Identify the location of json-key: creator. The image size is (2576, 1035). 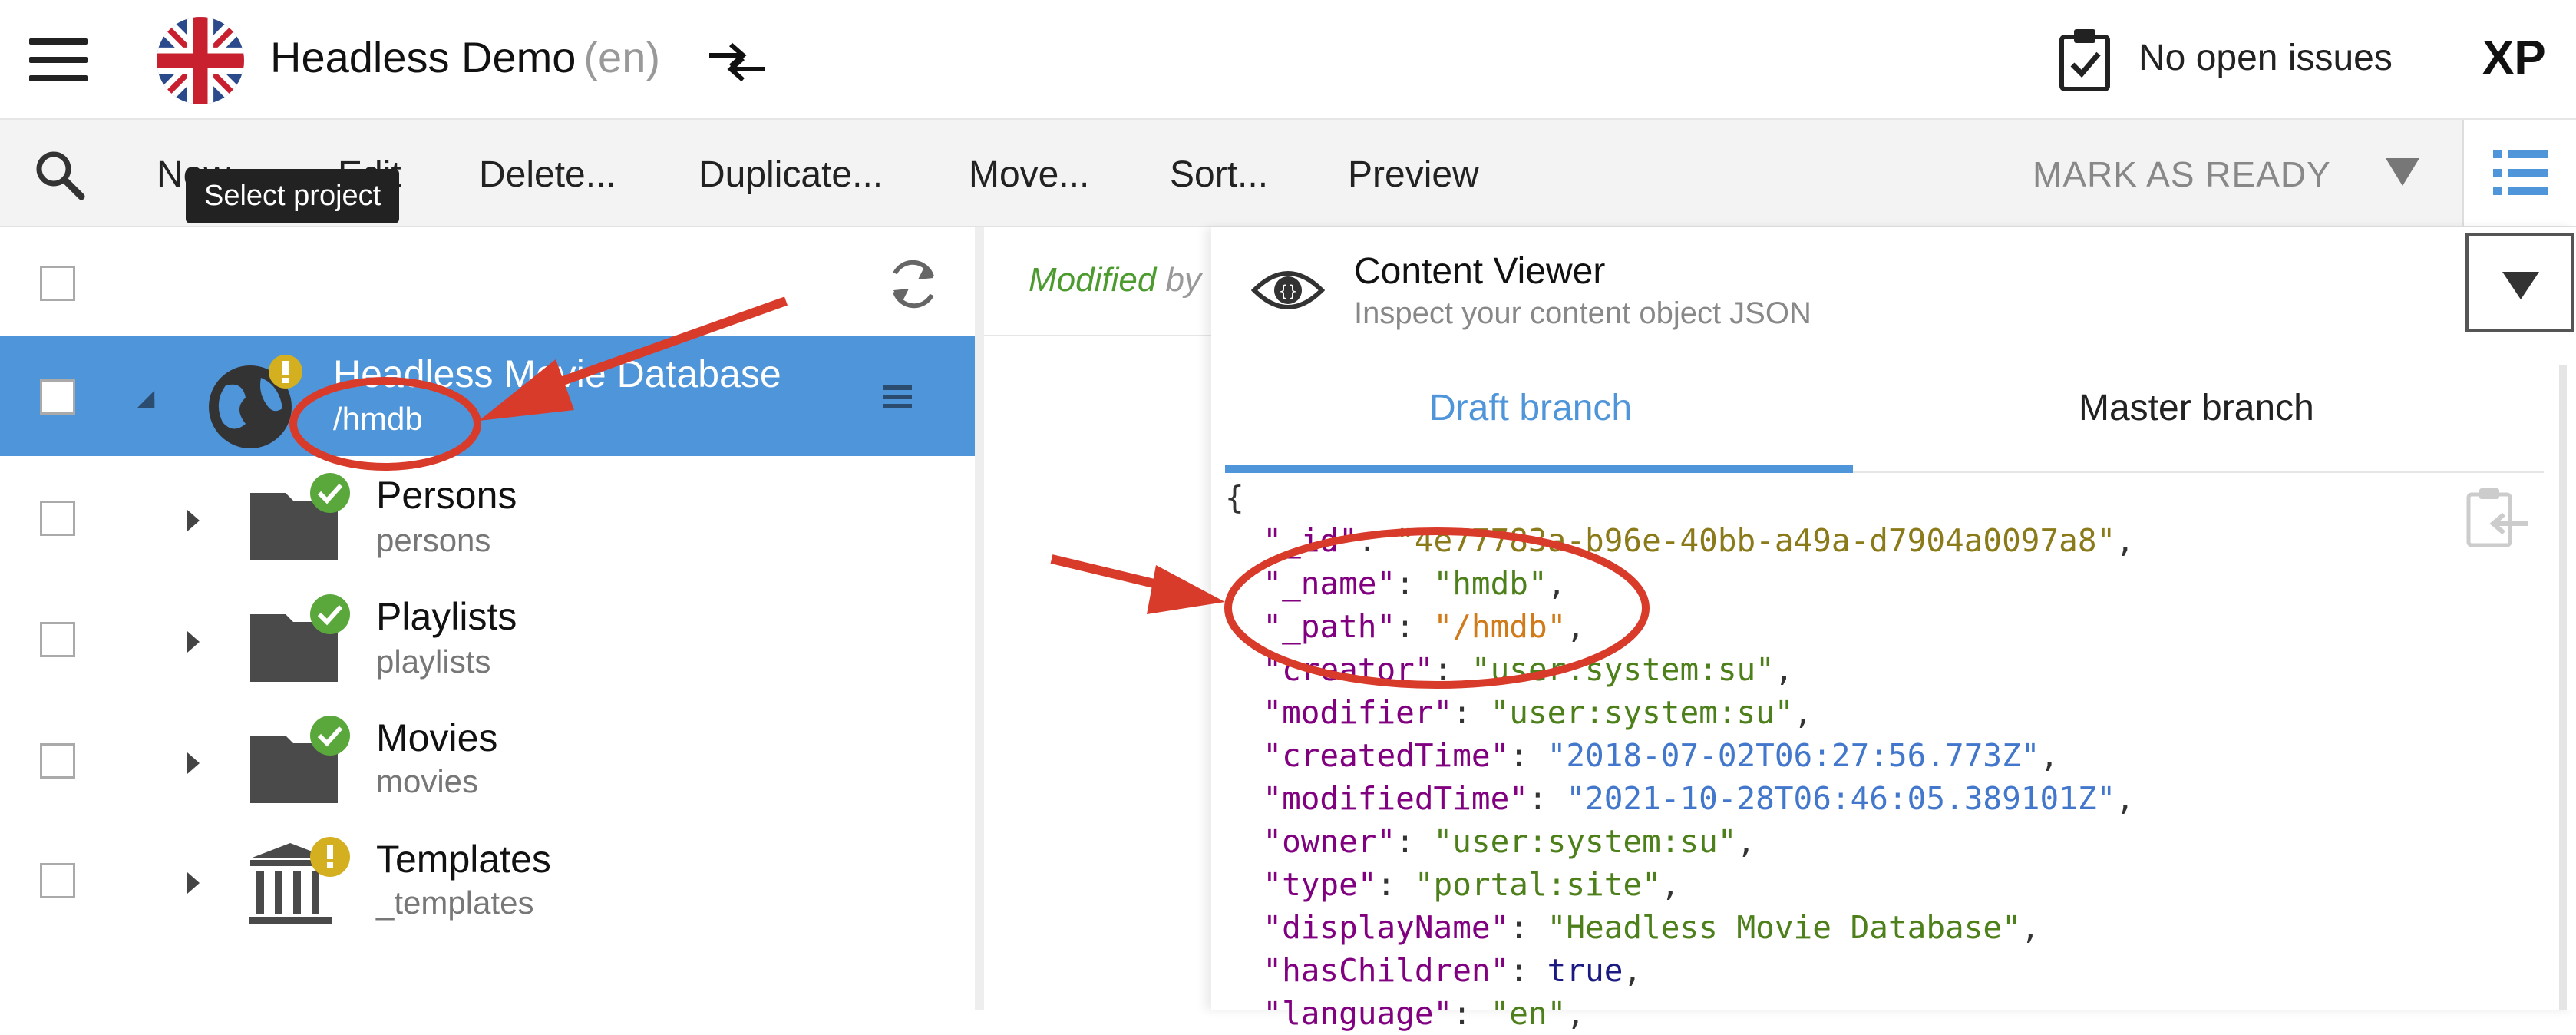
(1348, 669).